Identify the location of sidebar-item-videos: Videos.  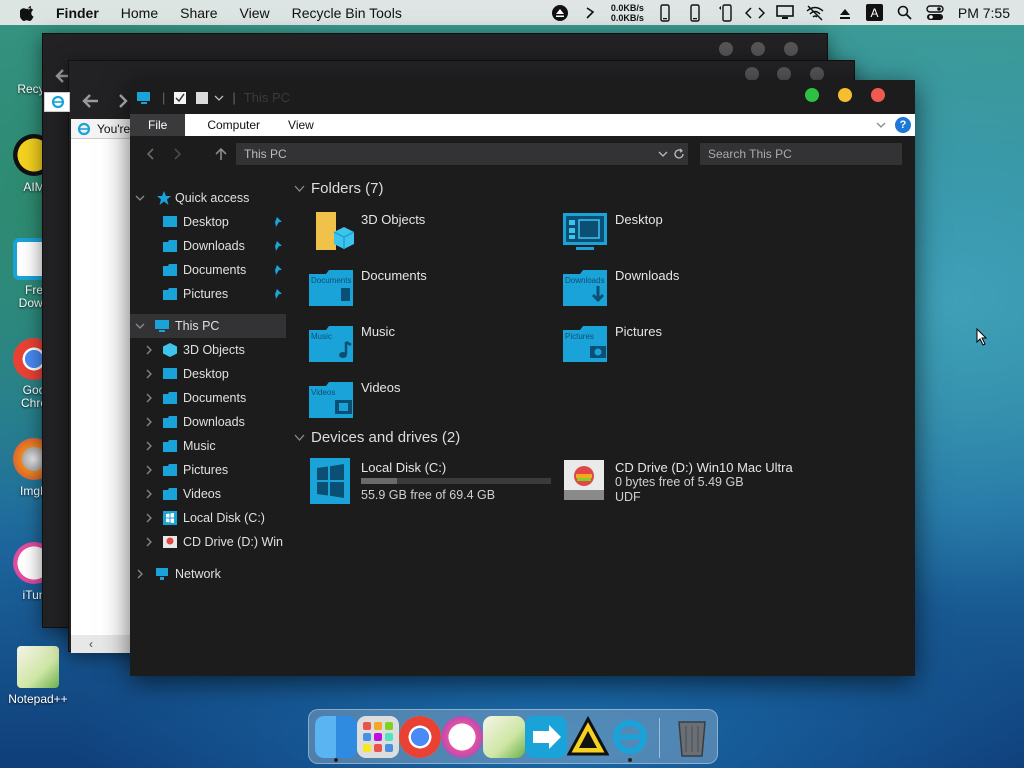
(208, 494).